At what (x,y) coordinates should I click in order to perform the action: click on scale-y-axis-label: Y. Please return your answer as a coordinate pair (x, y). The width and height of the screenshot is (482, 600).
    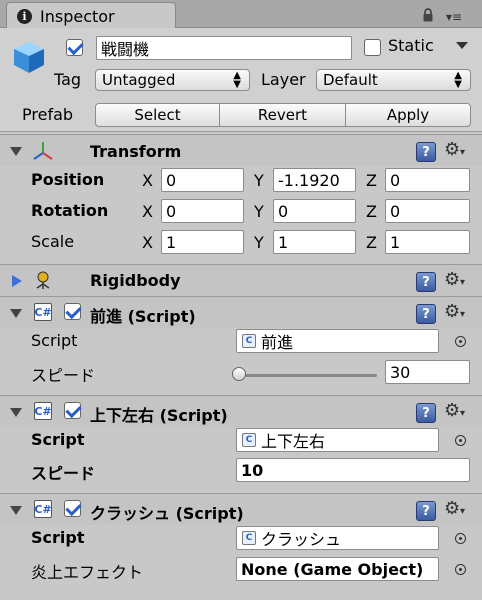
    Looking at the image, I should click on (259, 242).